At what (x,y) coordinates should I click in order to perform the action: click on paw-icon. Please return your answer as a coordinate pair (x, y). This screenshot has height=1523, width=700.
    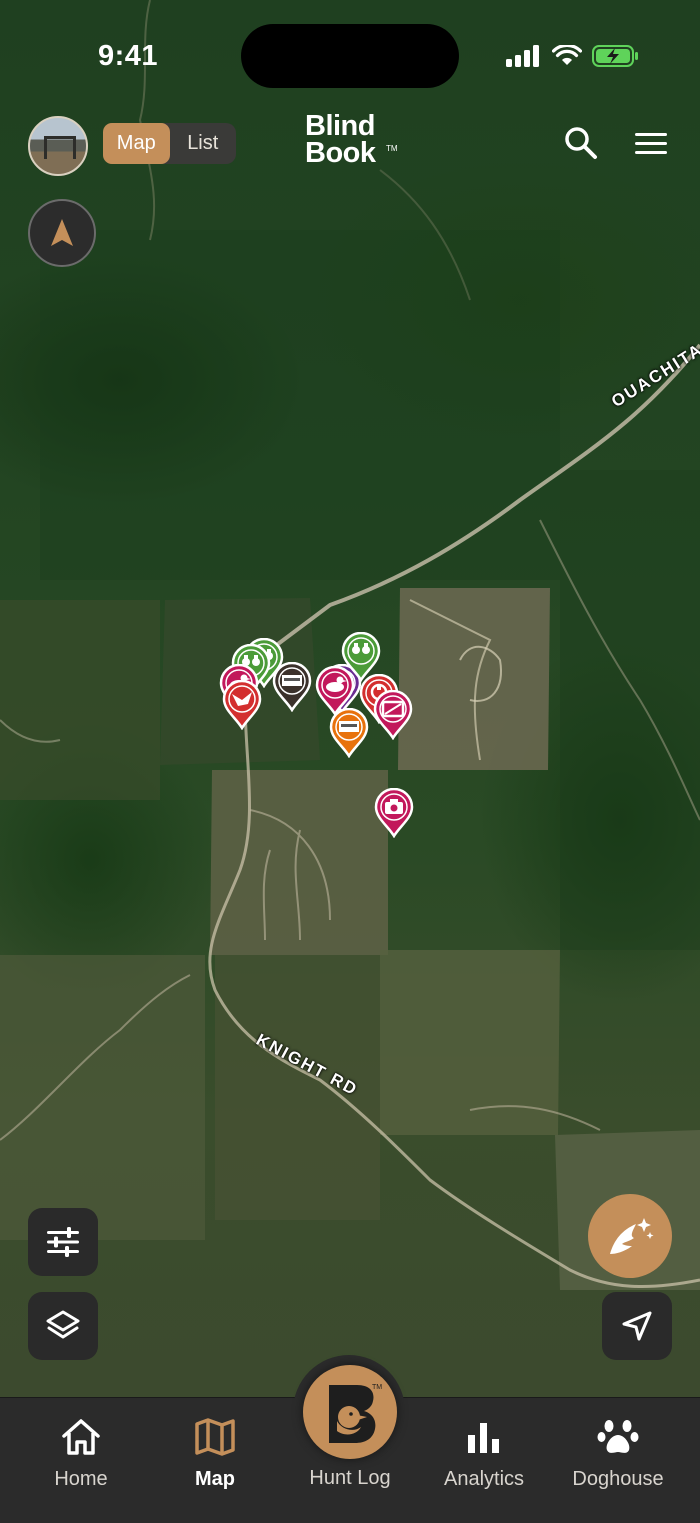
    Looking at the image, I should click on (618, 1436).